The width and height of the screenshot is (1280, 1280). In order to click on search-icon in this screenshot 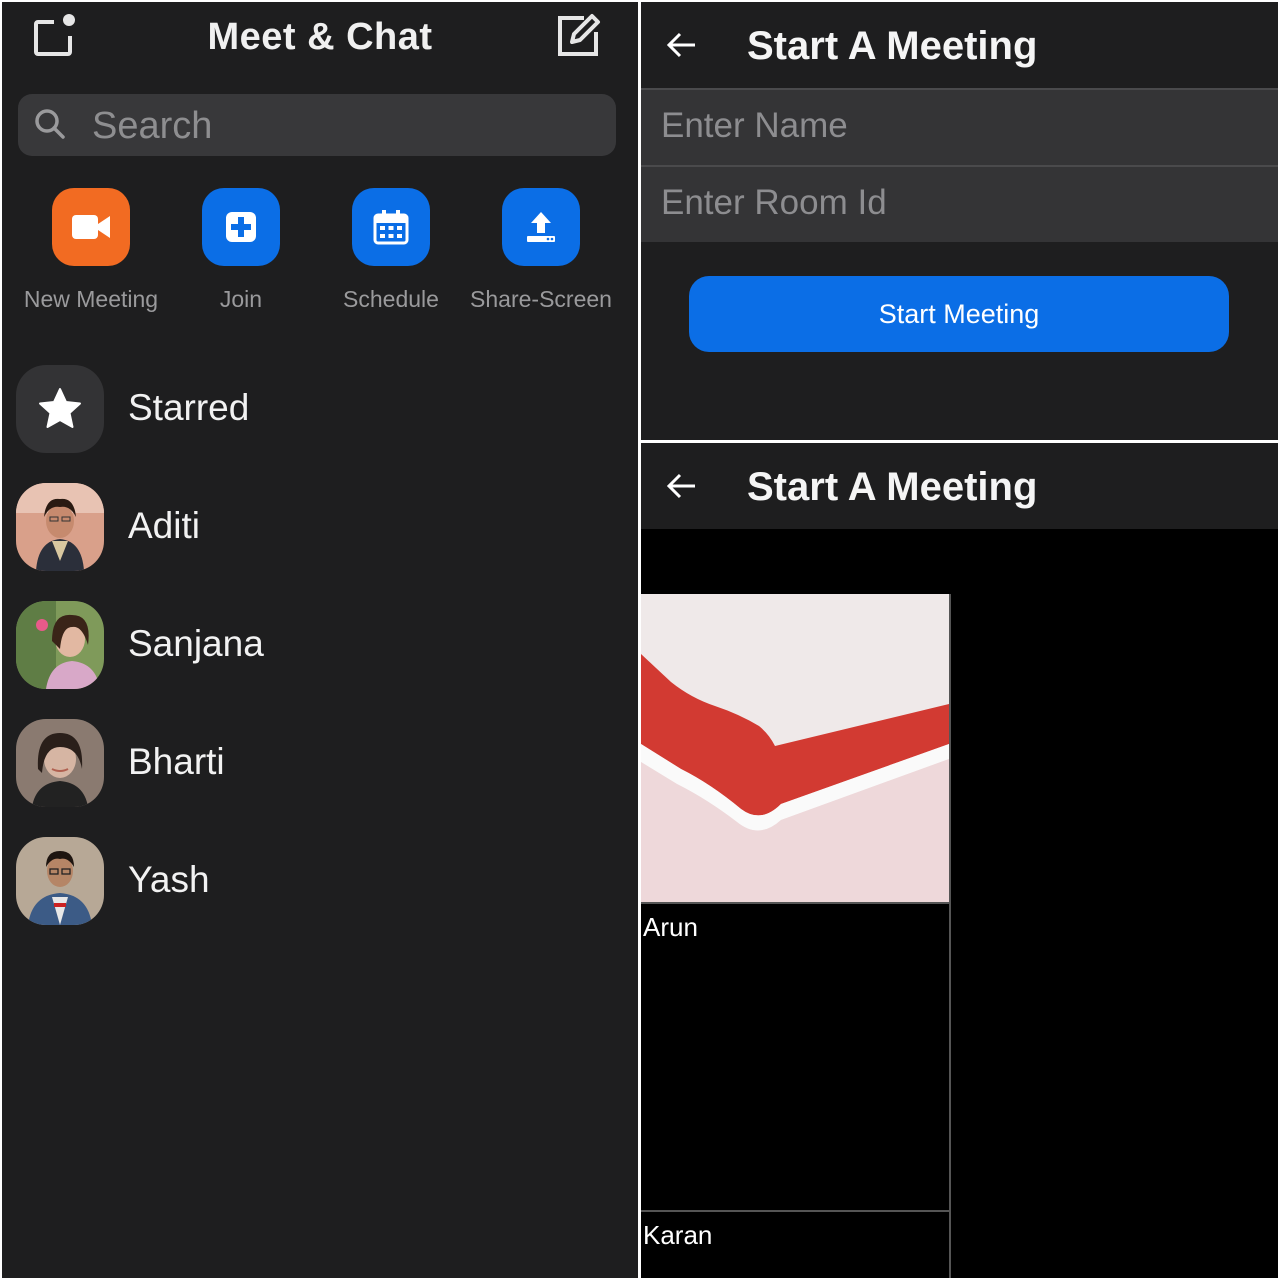, I will do `click(50, 124)`.